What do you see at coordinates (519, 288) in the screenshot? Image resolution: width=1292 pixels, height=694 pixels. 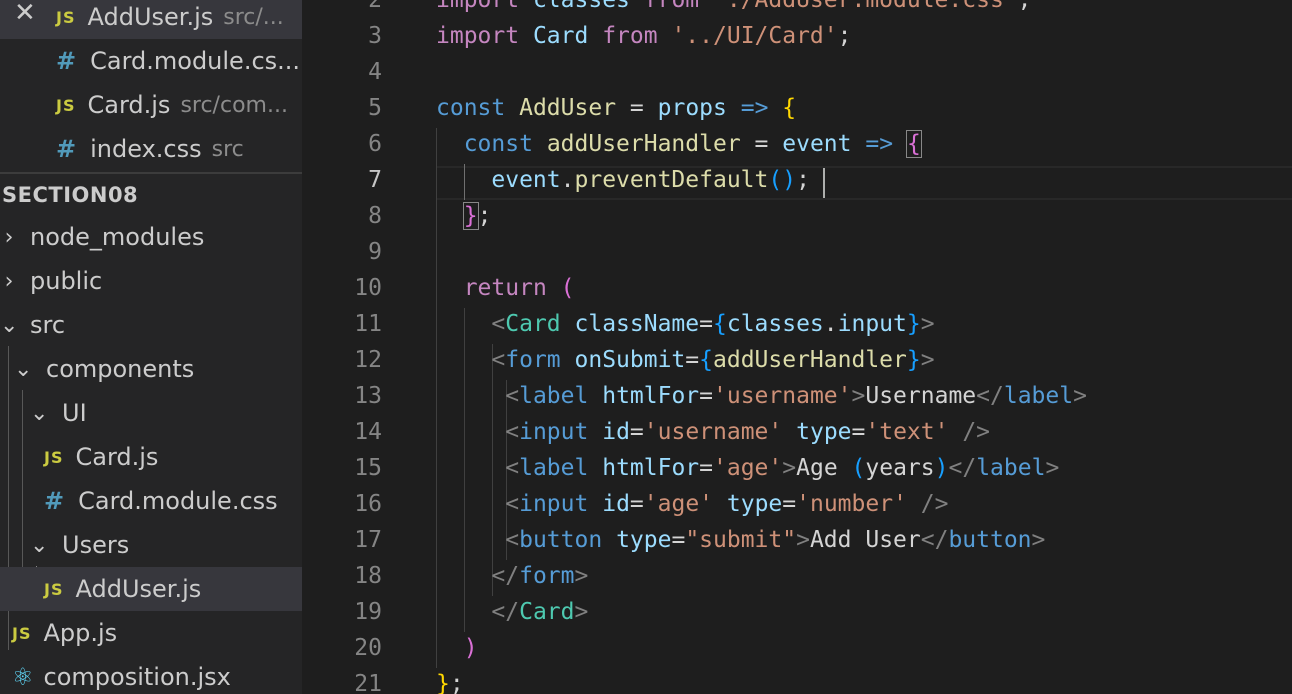 I see `code-line: return (` at bounding box center [519, 288].